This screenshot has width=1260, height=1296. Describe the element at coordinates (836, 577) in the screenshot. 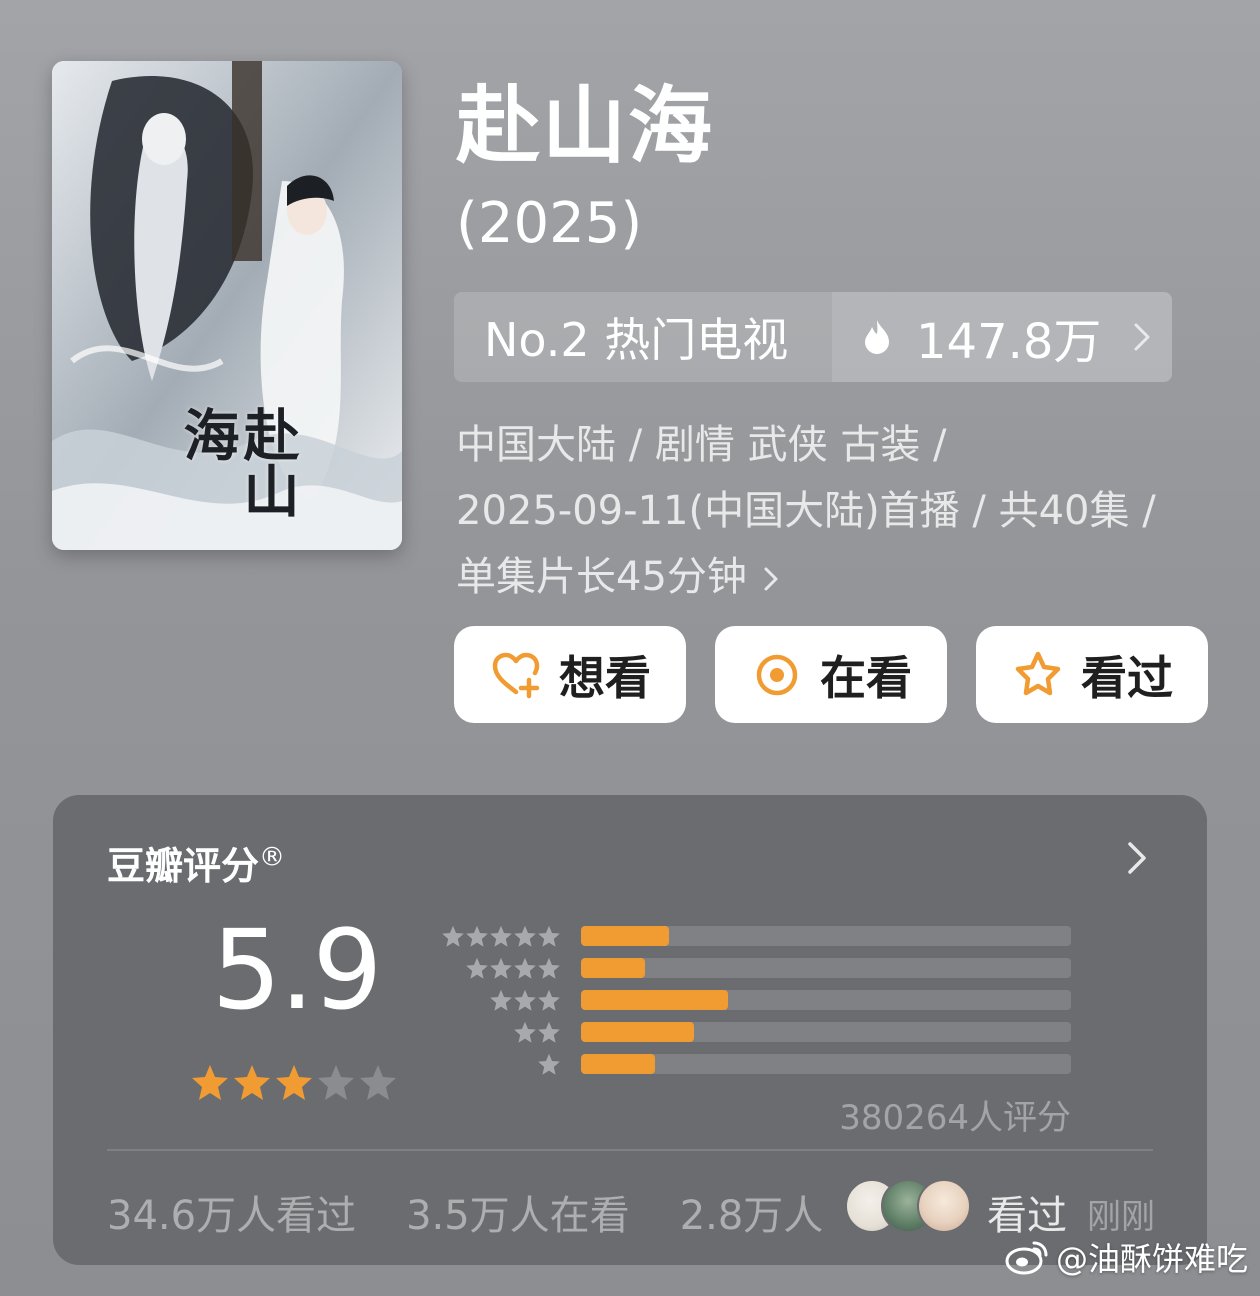

I see `meta-duration-row: 单集片长45分钟` at that location.